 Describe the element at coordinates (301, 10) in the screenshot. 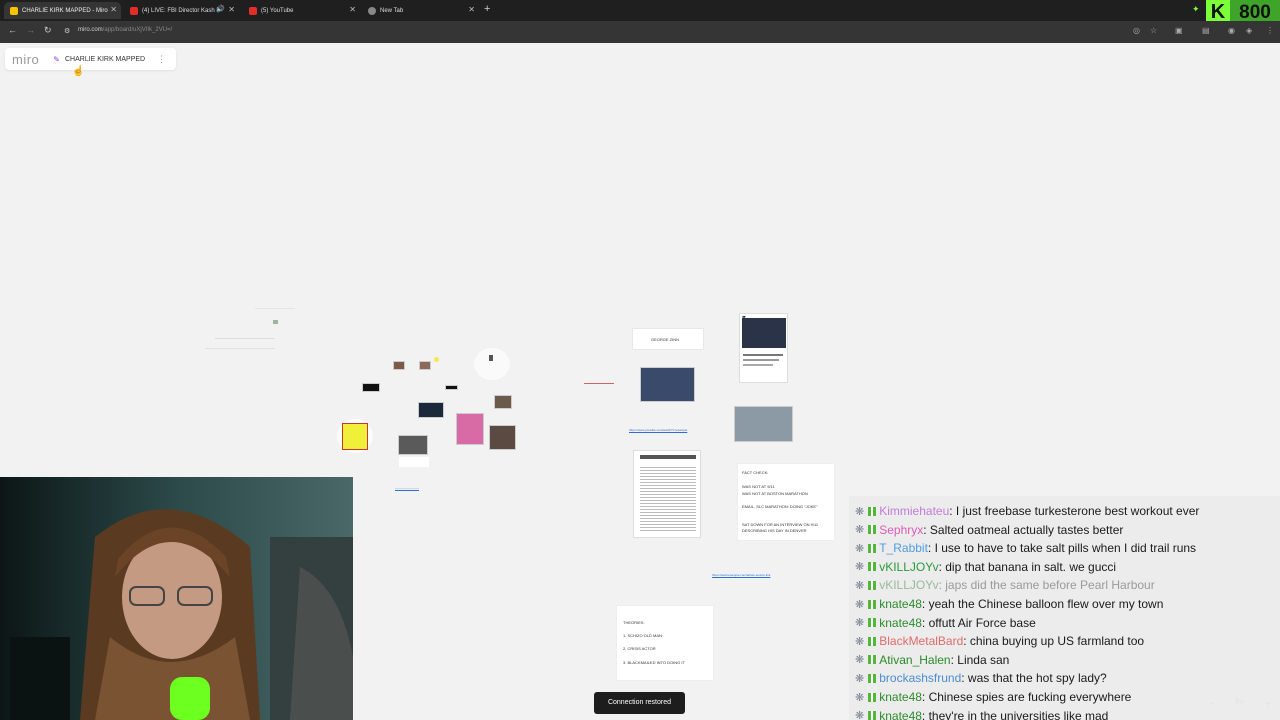

I see `tab-youtube: (5) YouTube ✕` at that location.